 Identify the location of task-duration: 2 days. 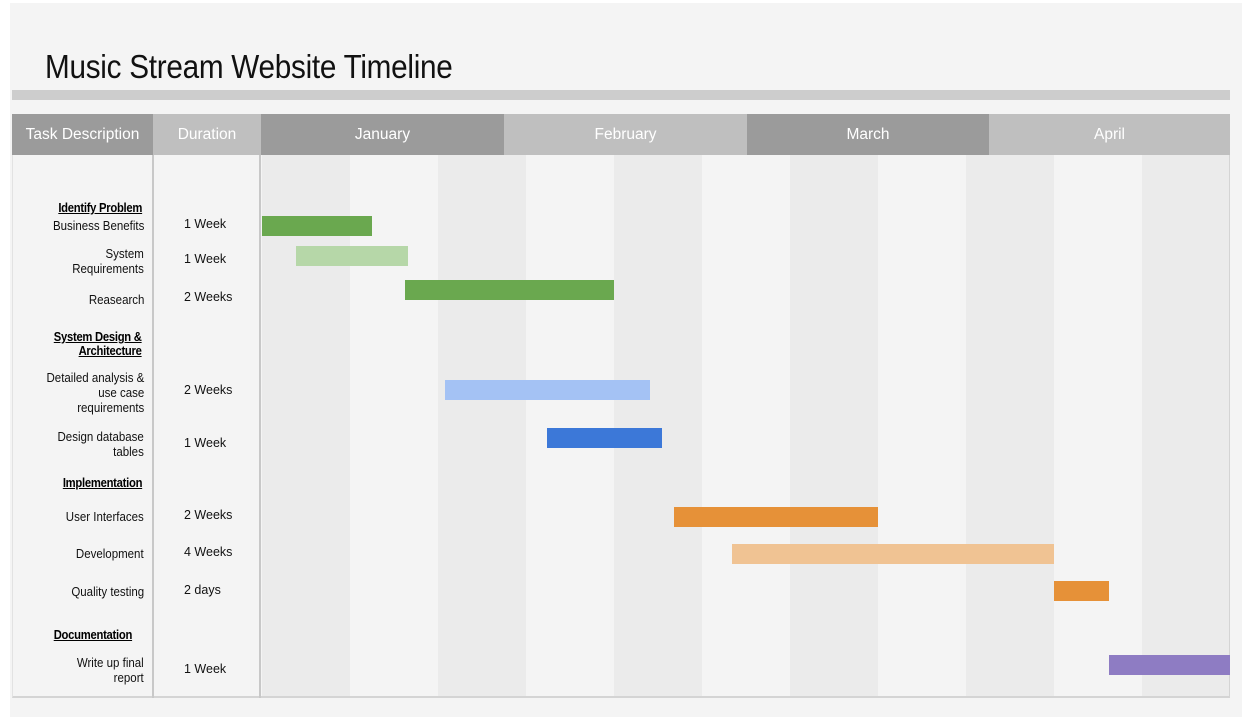
(202, 590).